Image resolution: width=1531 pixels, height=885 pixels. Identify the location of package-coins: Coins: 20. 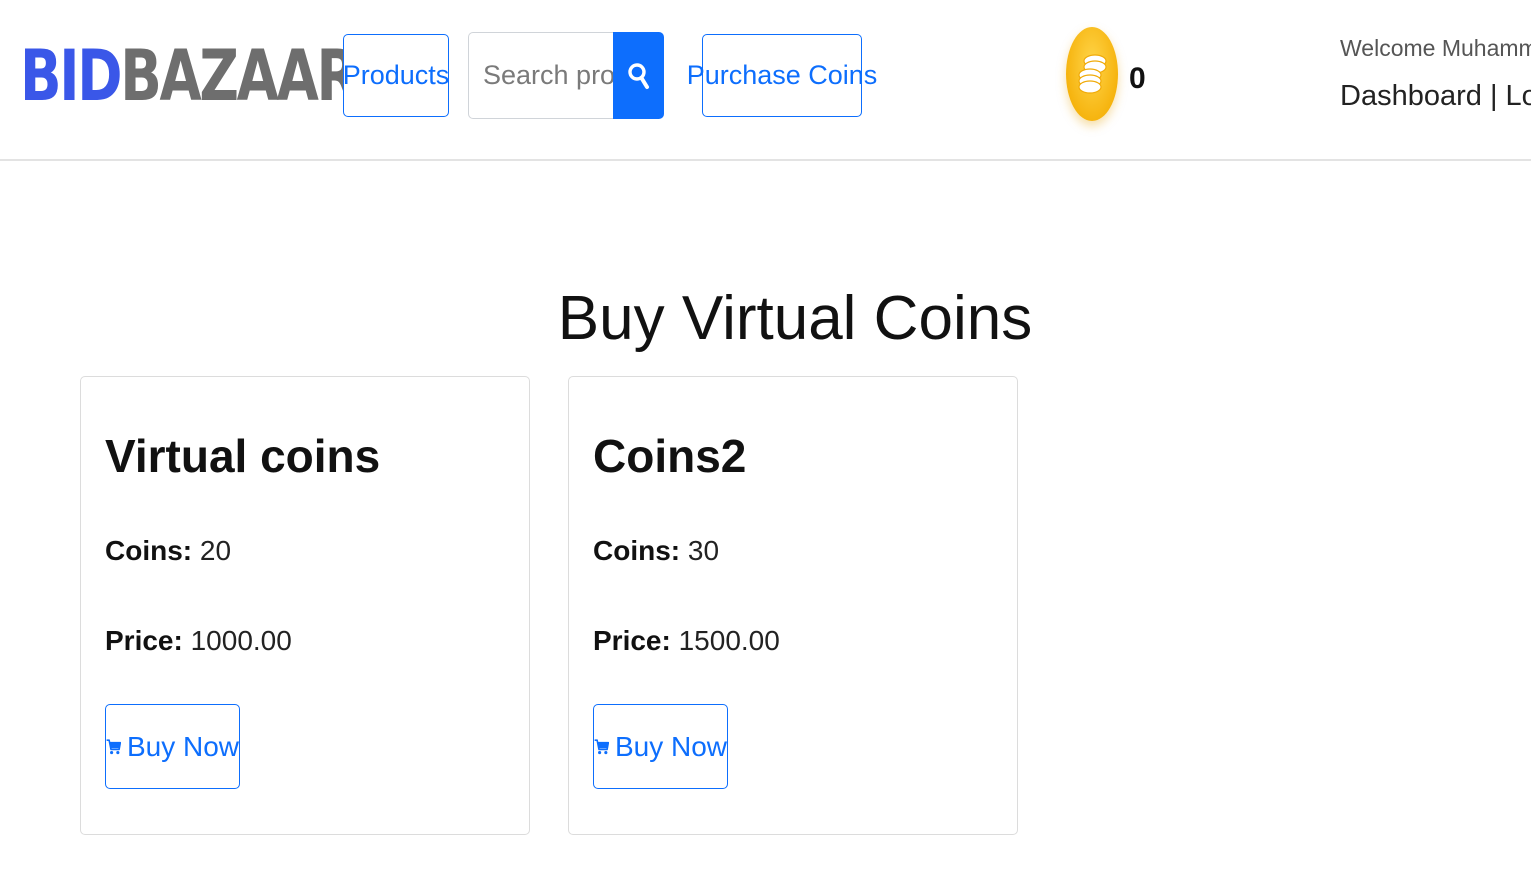
(168, 551).